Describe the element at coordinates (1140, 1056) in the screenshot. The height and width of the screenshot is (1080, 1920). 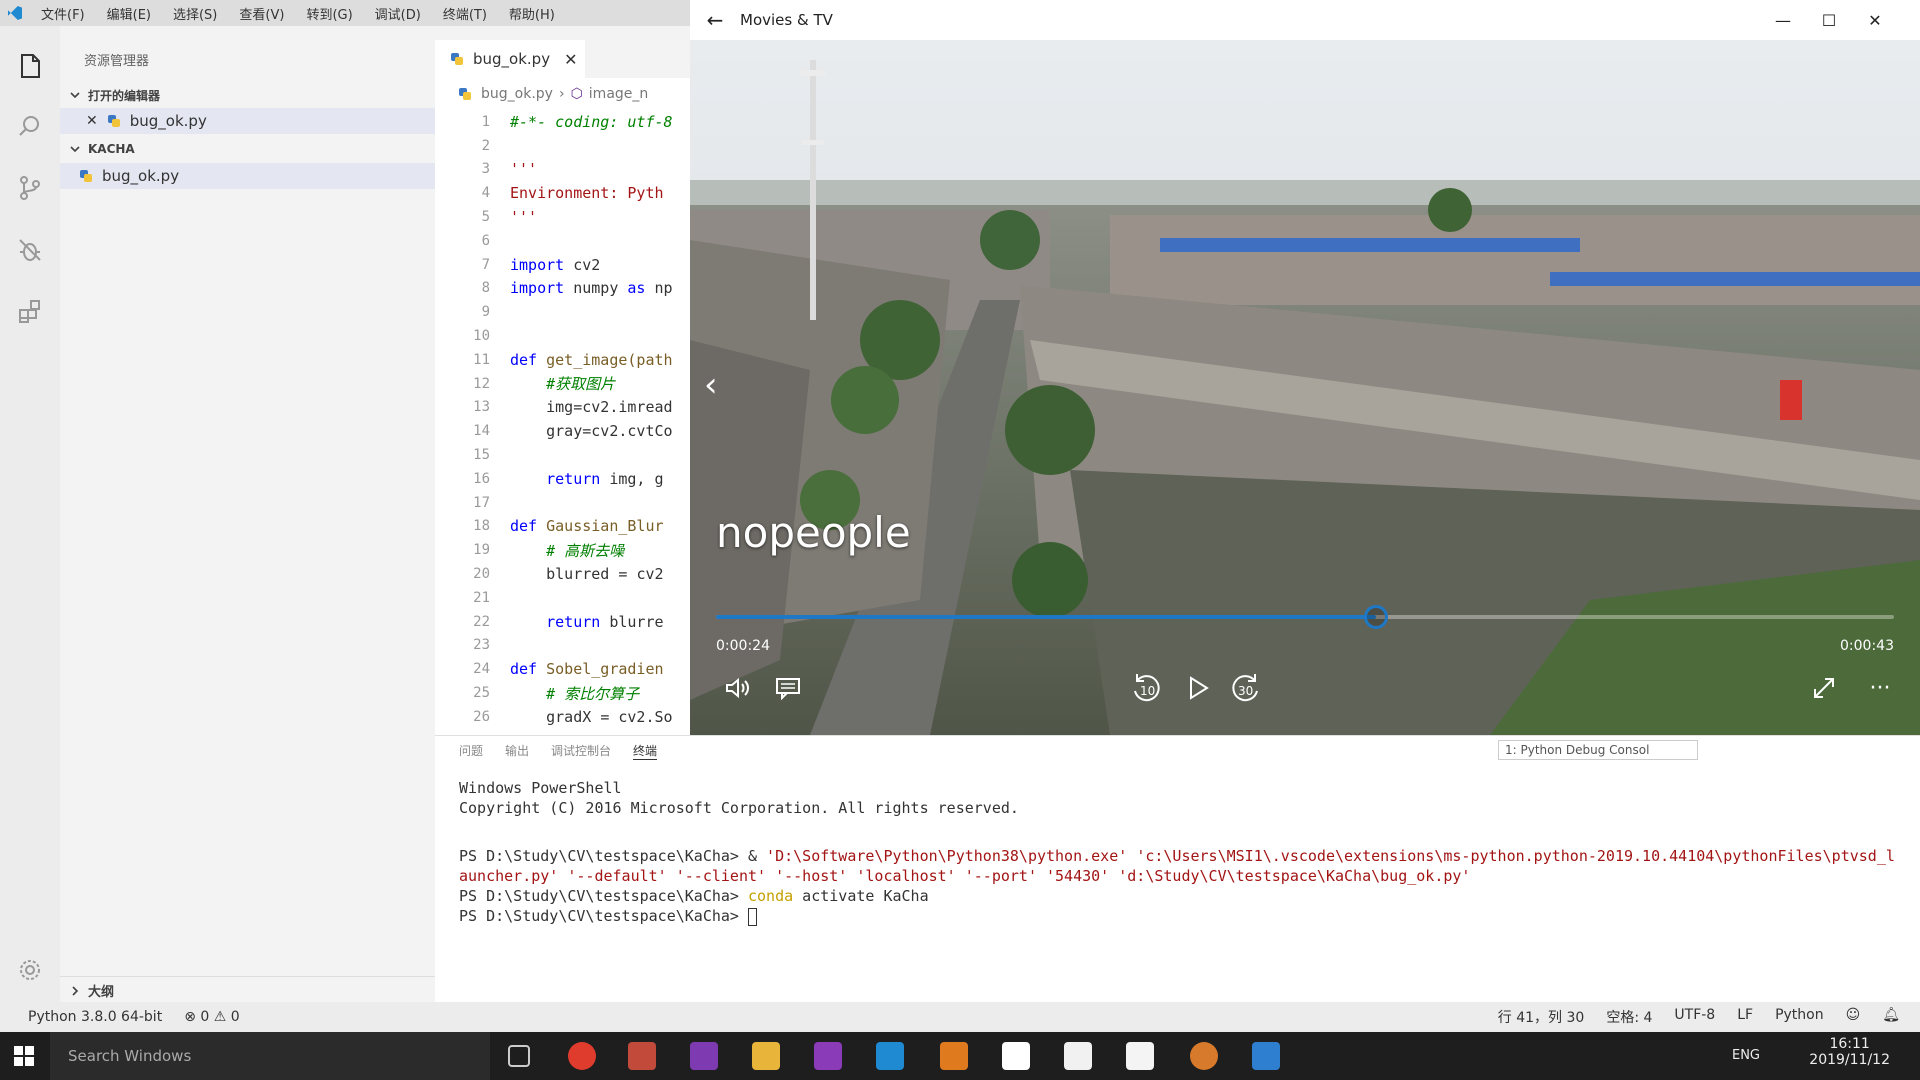
I see `movies-tv-taskbar-icon` at that location.